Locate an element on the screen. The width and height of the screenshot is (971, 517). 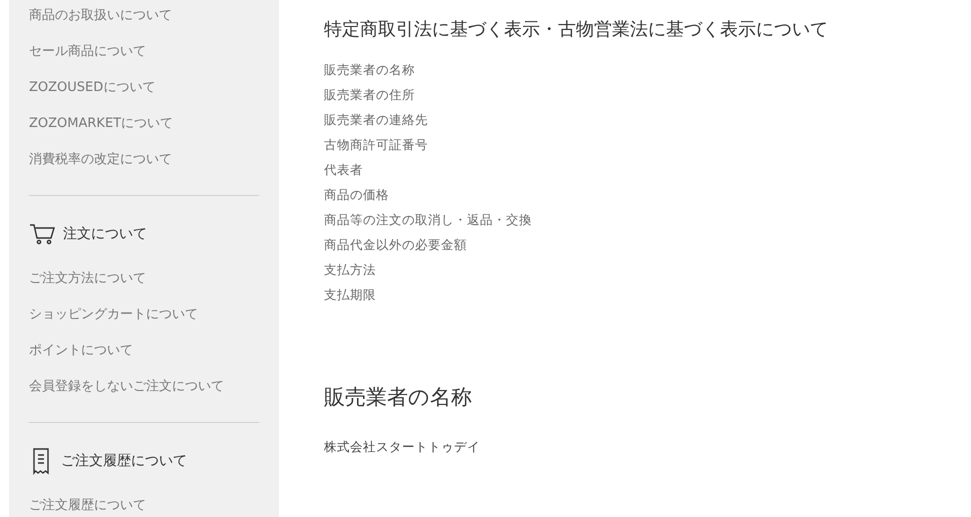
page-title: 特定商取引法に基づく表示・古物営業法に基づく表示について is located at coordinates (576, 29).